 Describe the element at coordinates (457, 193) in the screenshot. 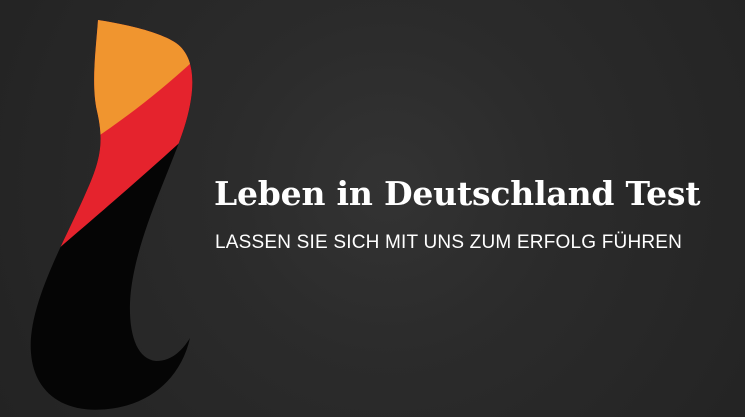

I see `page-title: Leben in Deutschland Test` at that location.